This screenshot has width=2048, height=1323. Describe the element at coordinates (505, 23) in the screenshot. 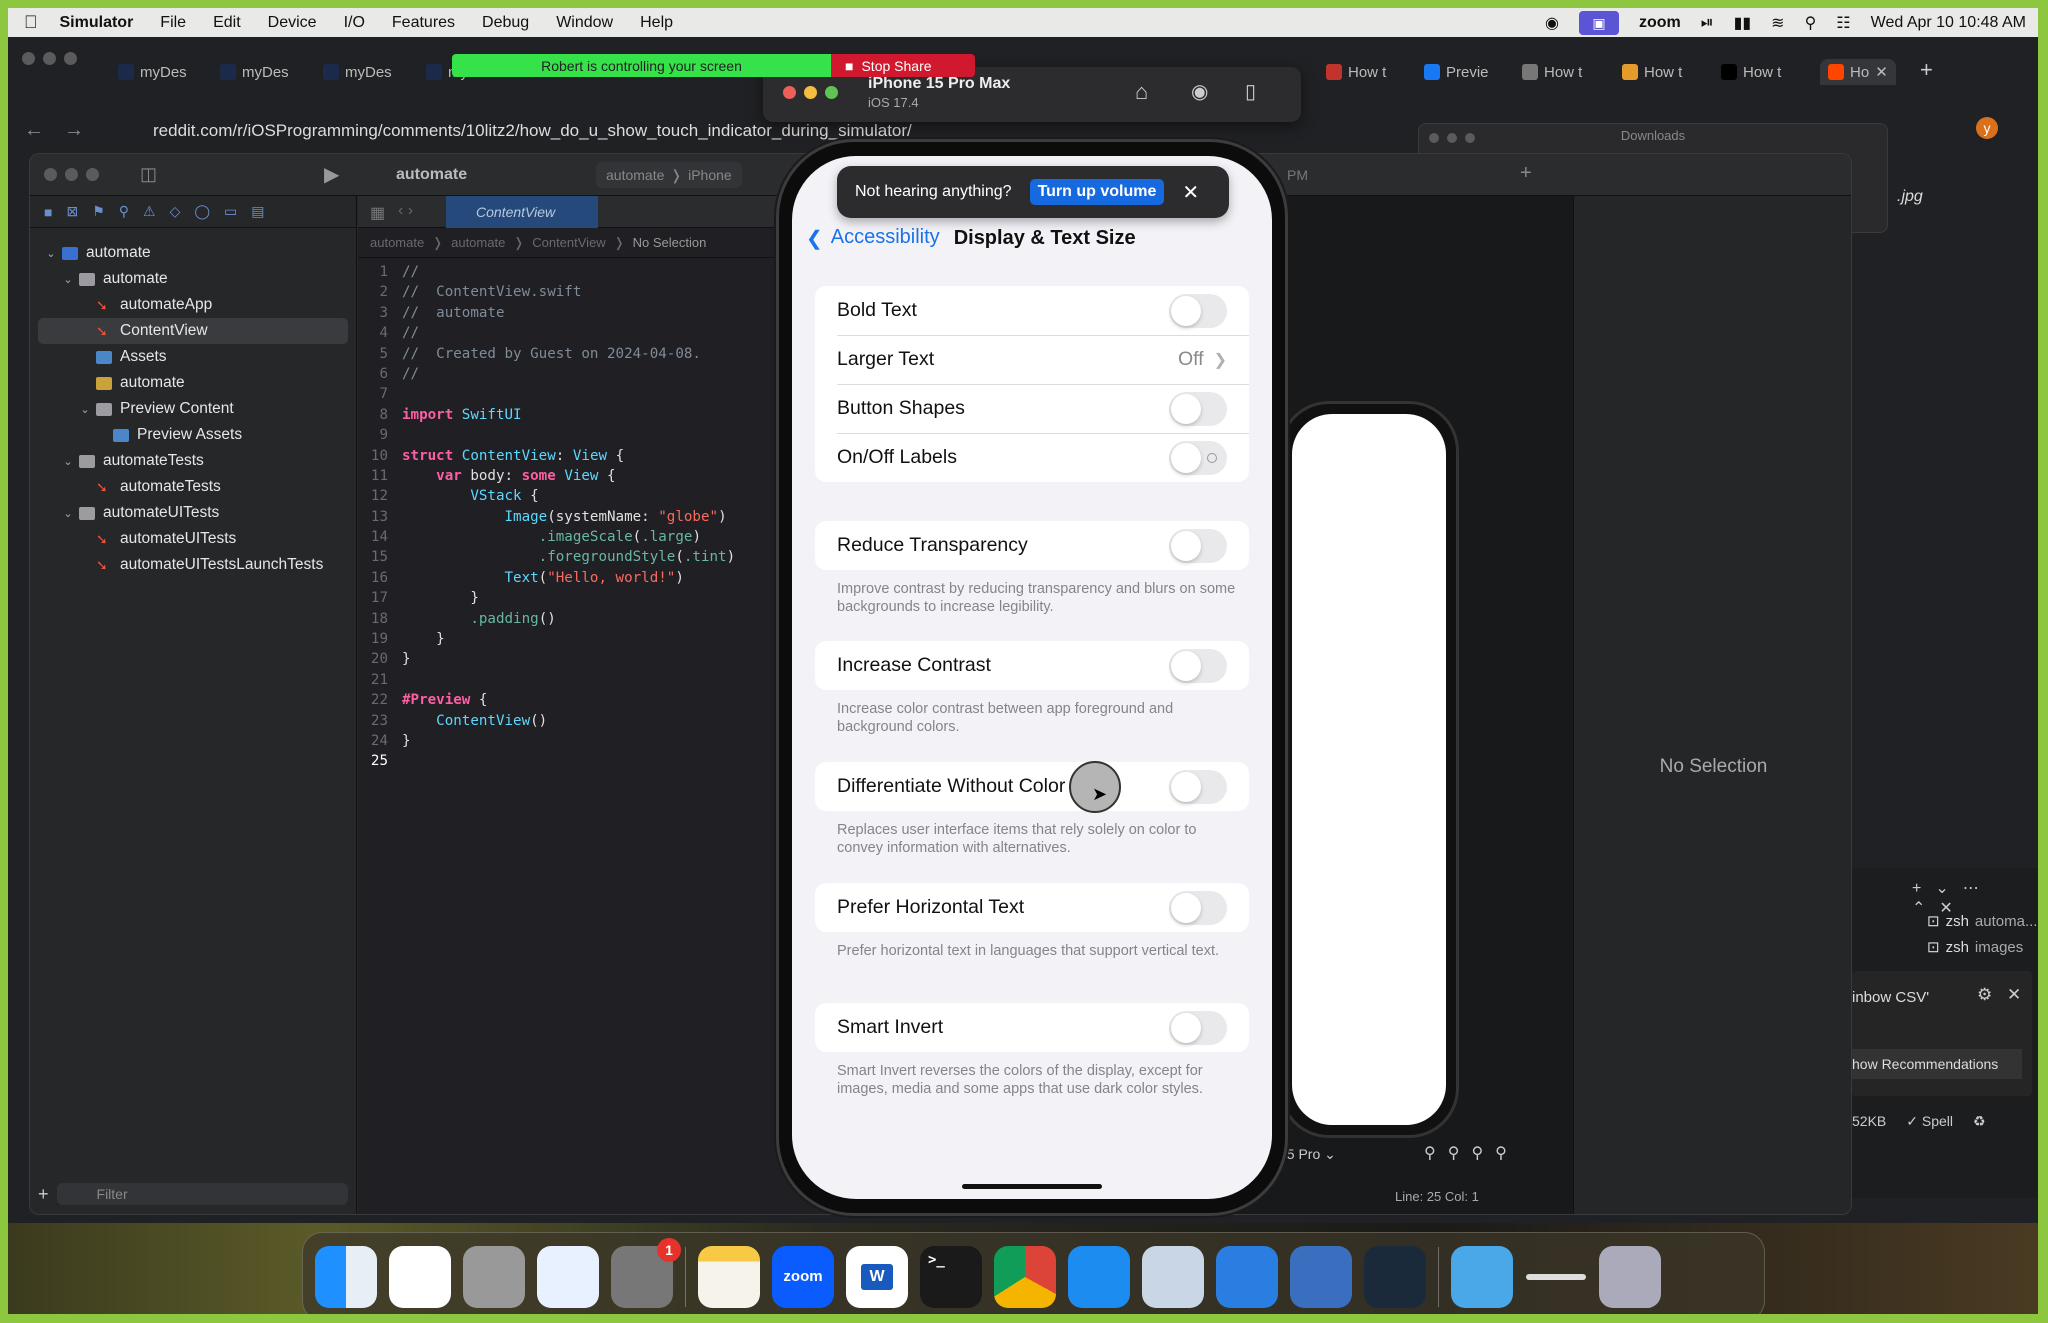

I see `menu-debug: Debug` at that location.